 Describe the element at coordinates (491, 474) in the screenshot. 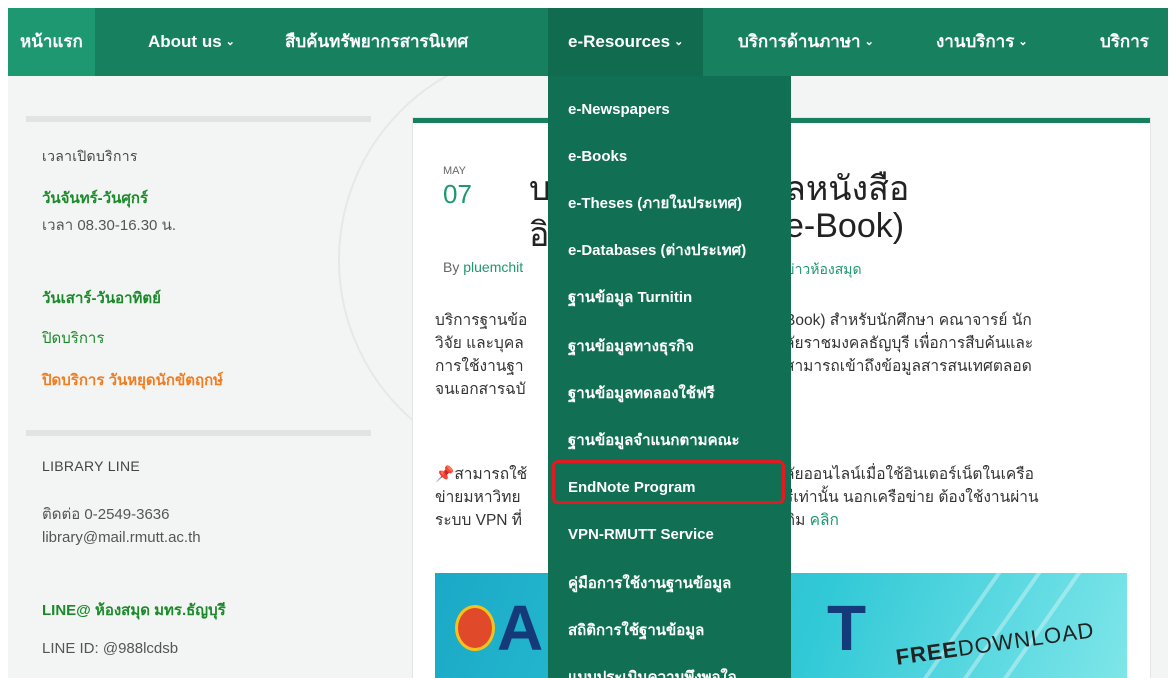

I see `text-span: สามารถใช้` at that location.